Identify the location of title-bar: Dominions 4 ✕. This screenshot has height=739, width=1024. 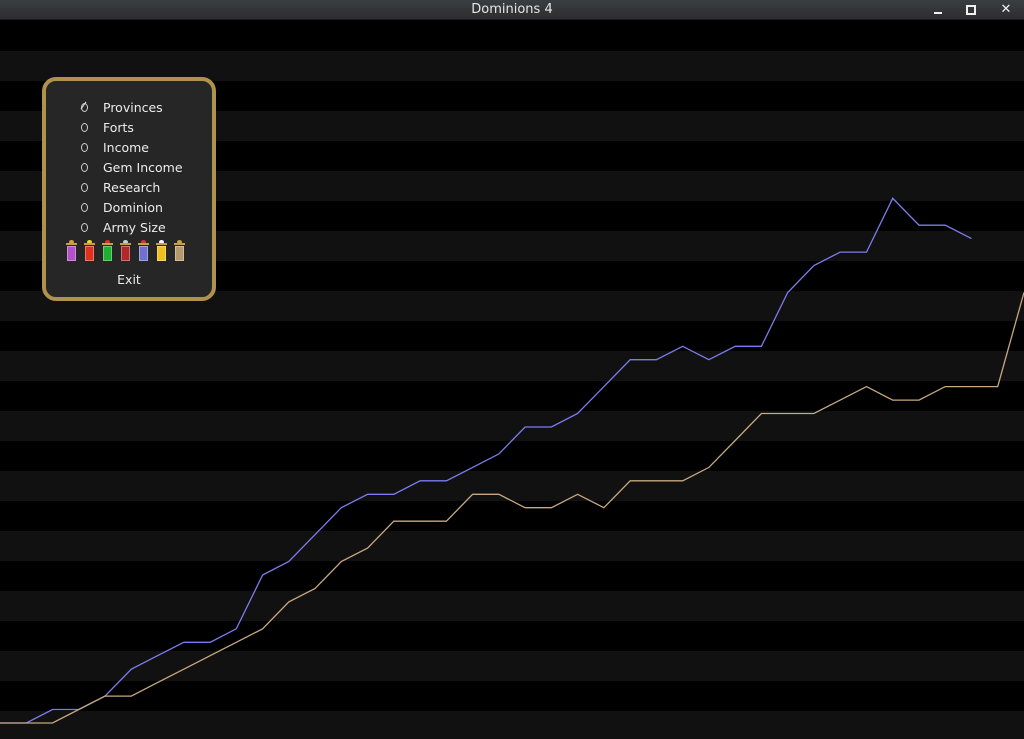
(512, 10).